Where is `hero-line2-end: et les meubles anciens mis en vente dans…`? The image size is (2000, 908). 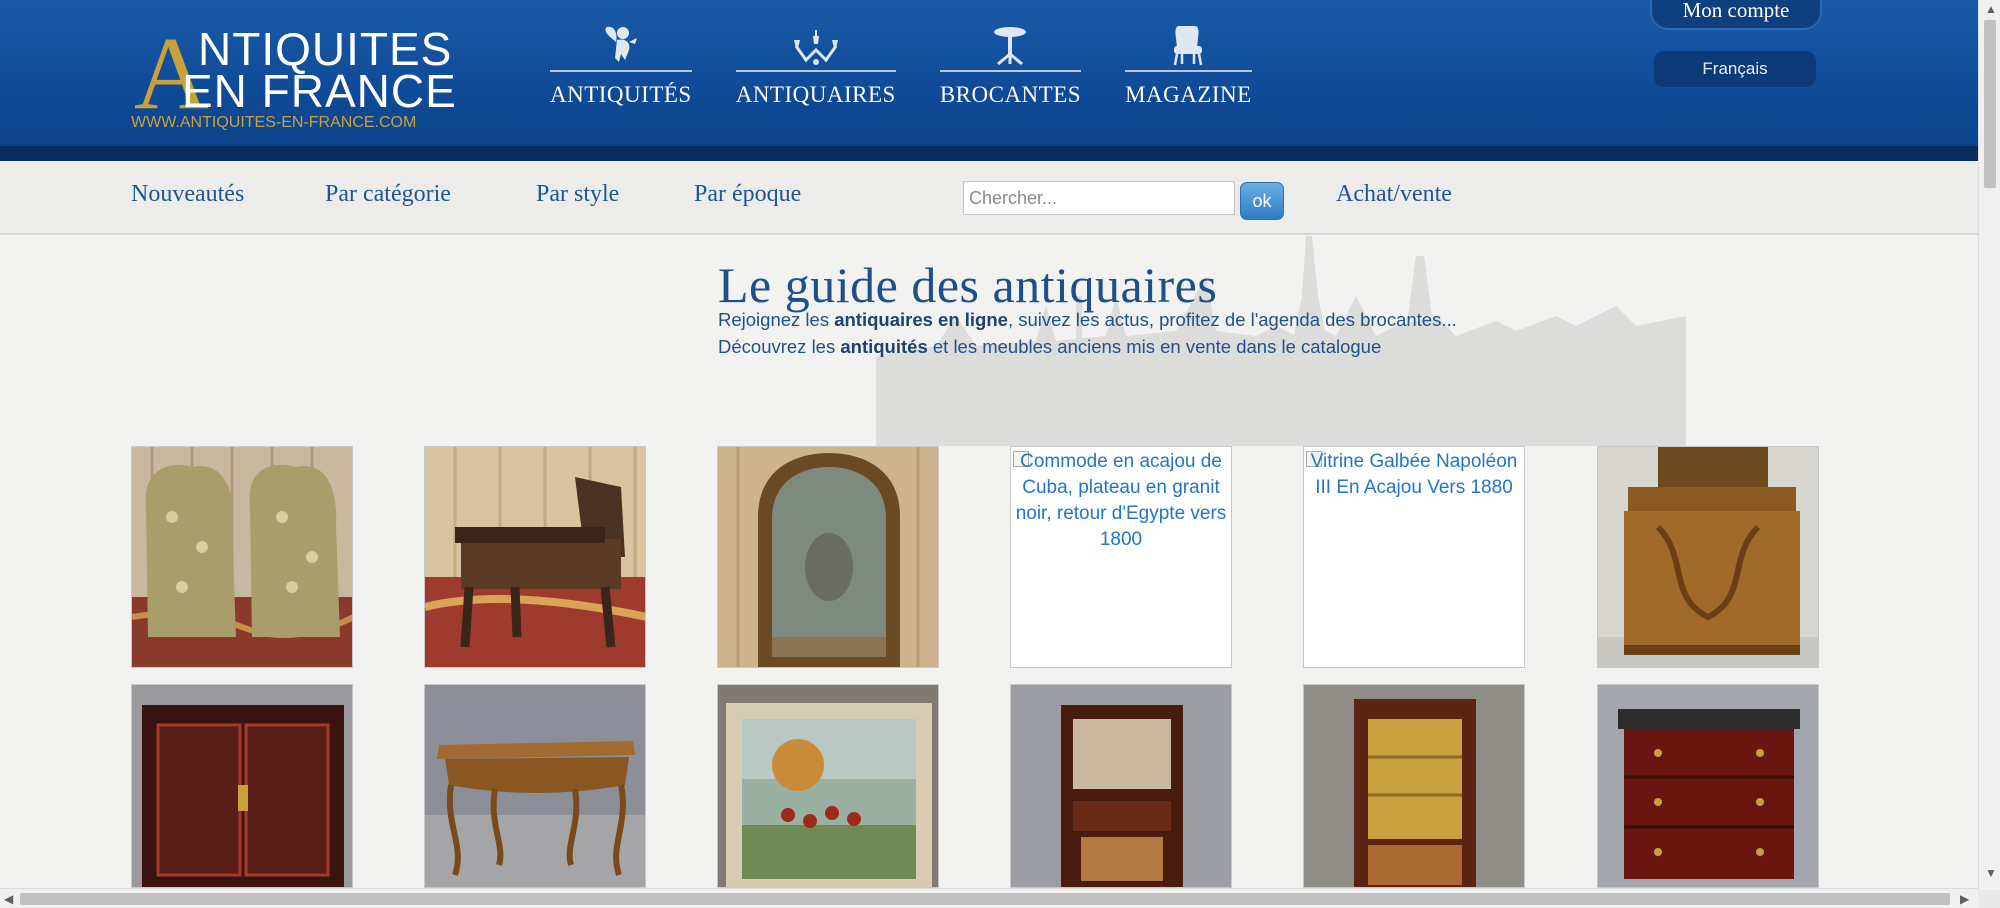 hero-line2-end: et les meubles anciens mis en vente dans… is located at coordinates (1154, 346).